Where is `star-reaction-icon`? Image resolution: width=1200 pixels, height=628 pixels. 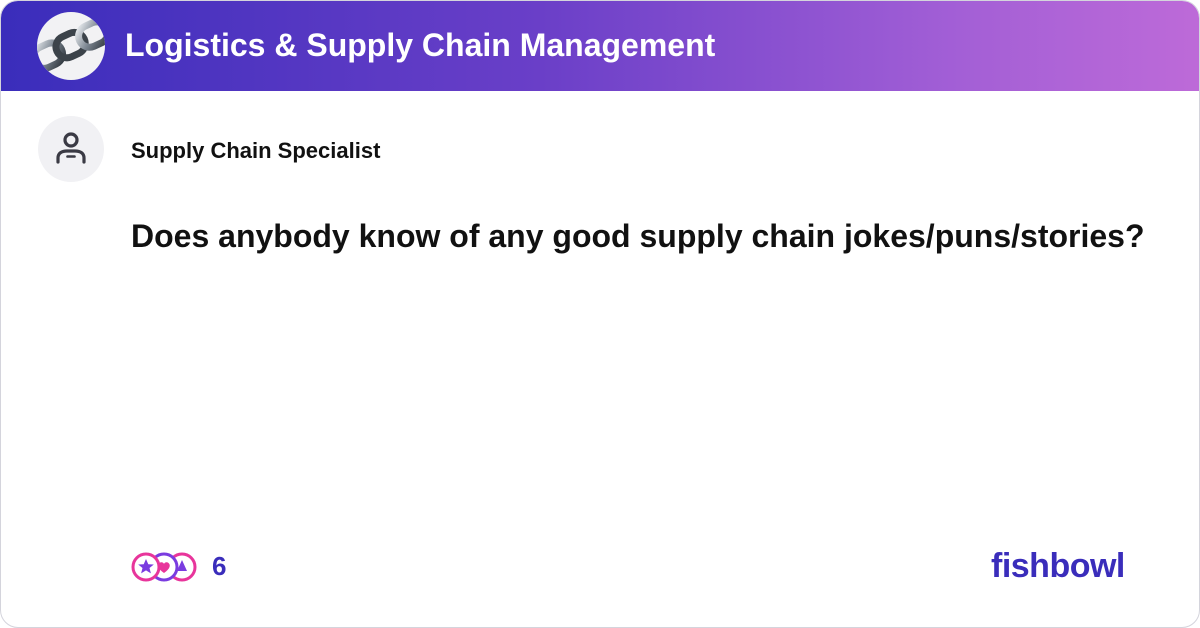
star-reaction-icon is located at coordinates (146, 567).